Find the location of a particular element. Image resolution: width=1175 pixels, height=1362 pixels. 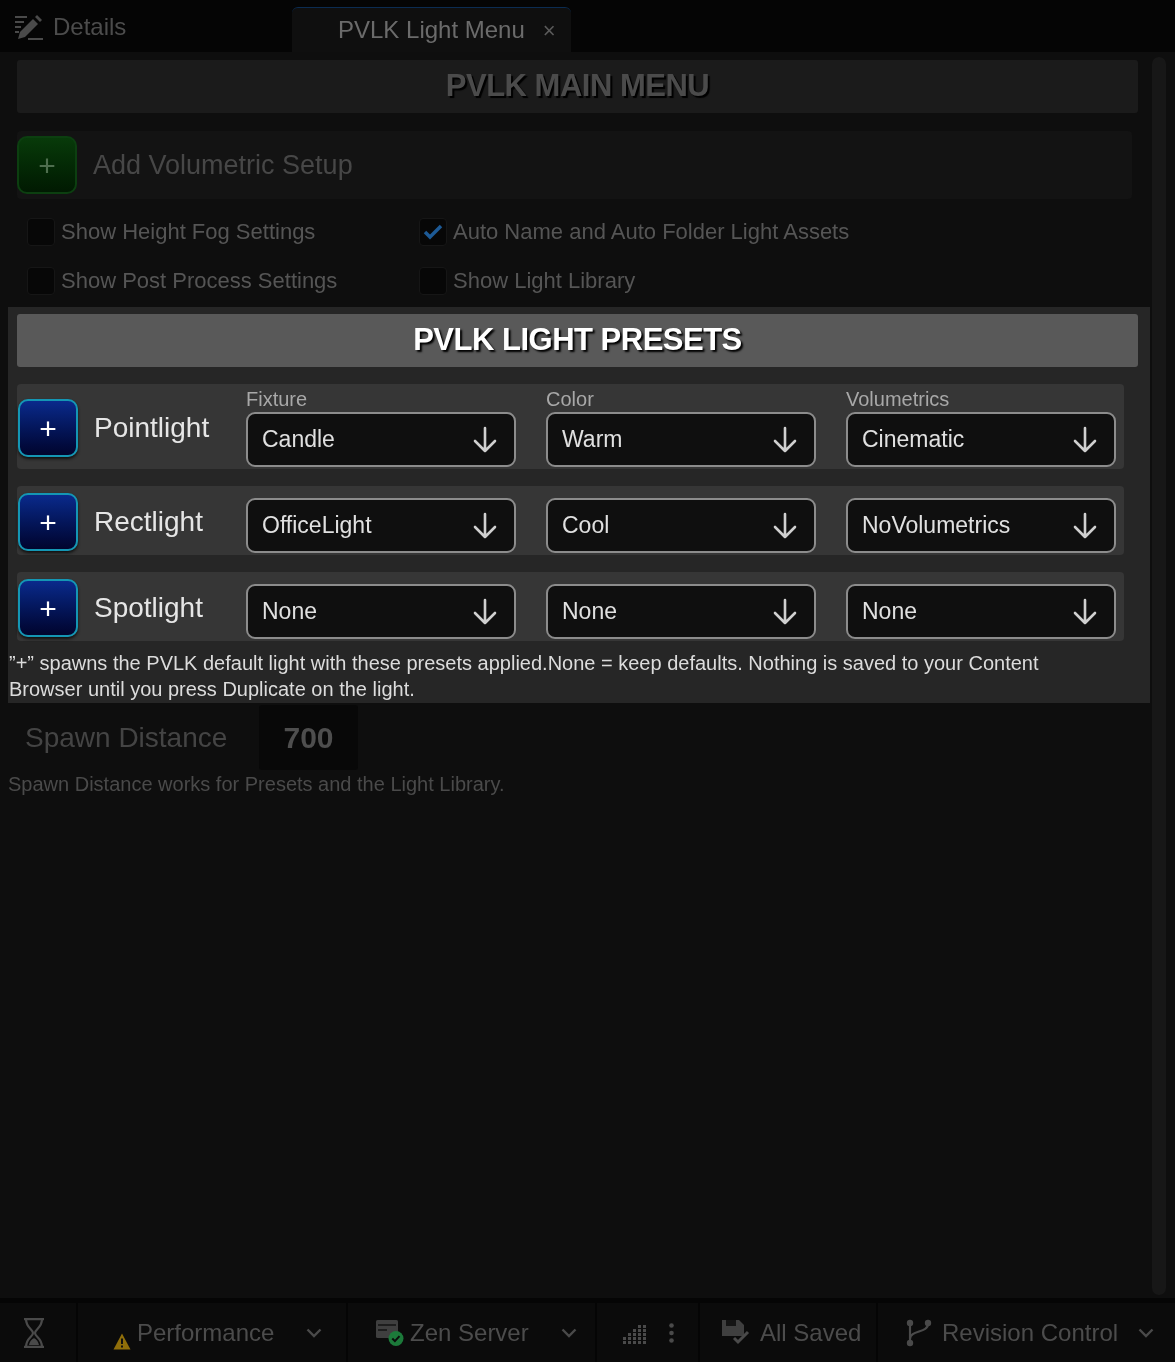

preset-dropdown: Candle is located at coordinates (381, 439).